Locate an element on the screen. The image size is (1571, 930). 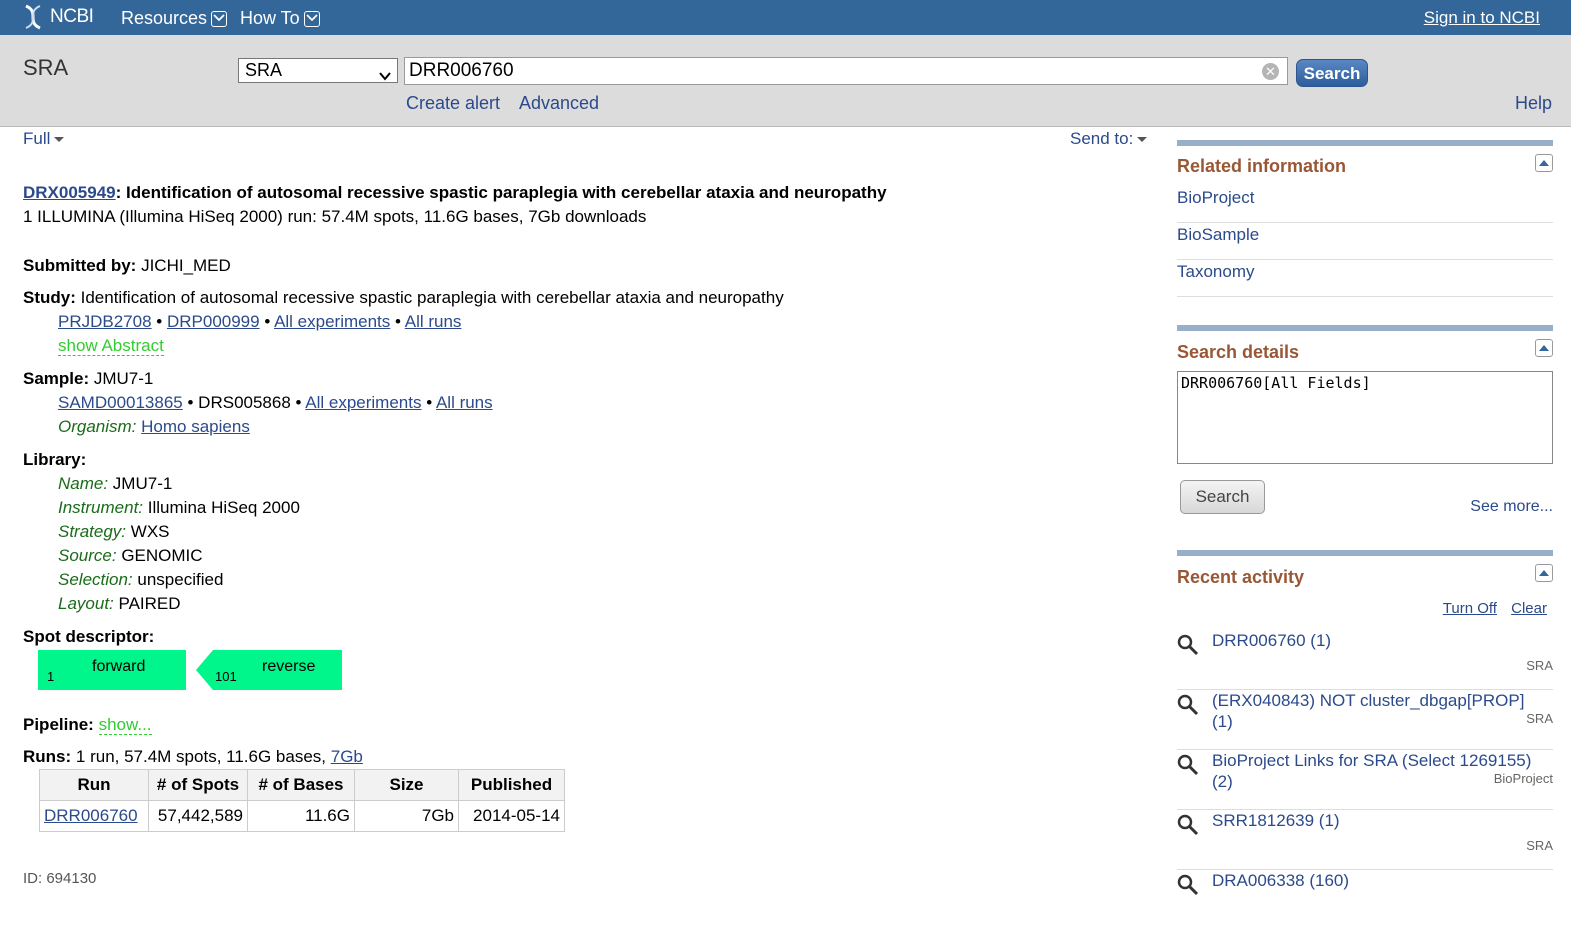
related-item-label: Taxonomy is located at coordinates (1216, 271).